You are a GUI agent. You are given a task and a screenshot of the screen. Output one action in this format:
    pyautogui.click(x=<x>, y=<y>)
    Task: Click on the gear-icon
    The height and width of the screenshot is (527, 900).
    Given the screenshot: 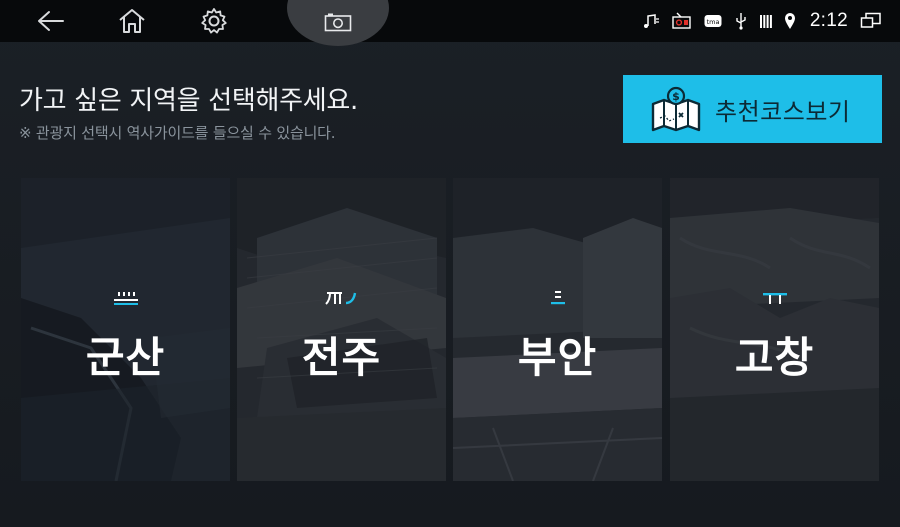 What is the action you would take?
    pyautogui.click(x=214, y=21)
    